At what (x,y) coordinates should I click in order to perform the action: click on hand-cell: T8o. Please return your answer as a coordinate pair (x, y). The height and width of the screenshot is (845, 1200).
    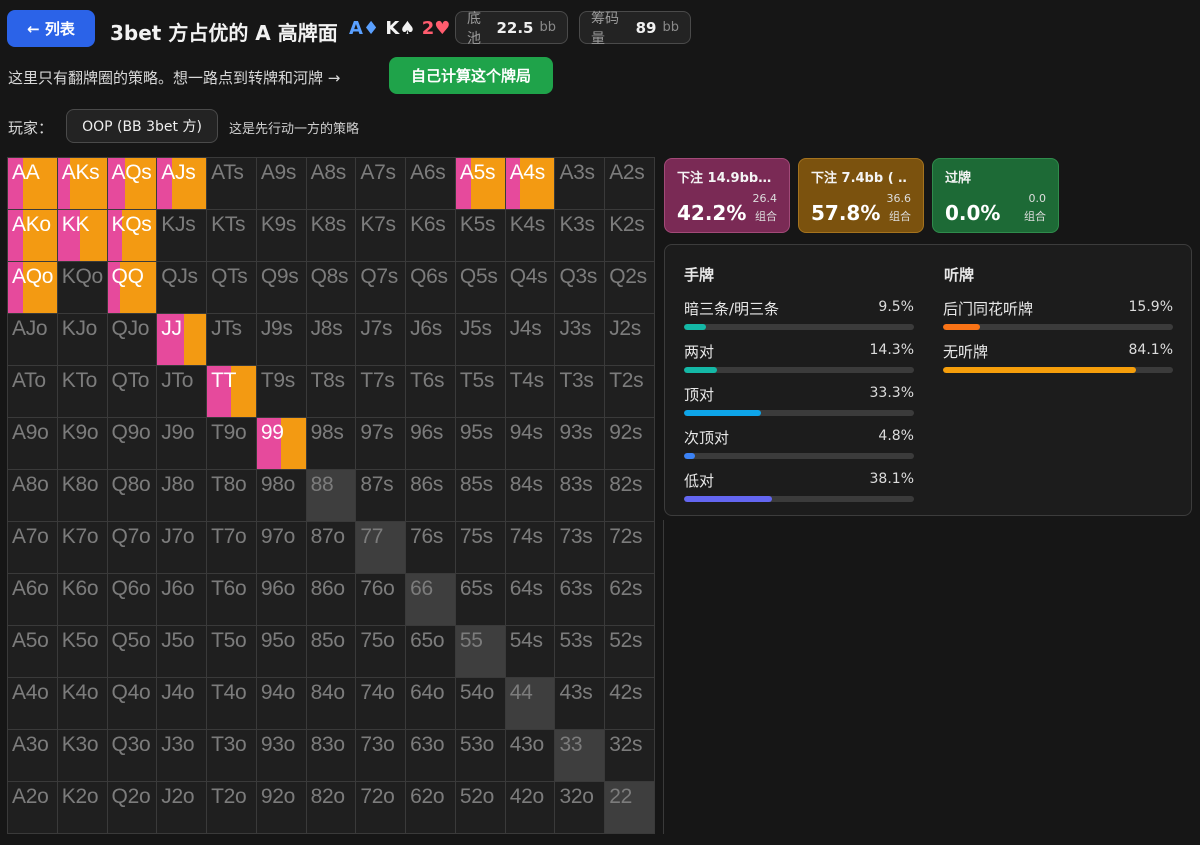
    Looking at the image, I should click on (232, 496).